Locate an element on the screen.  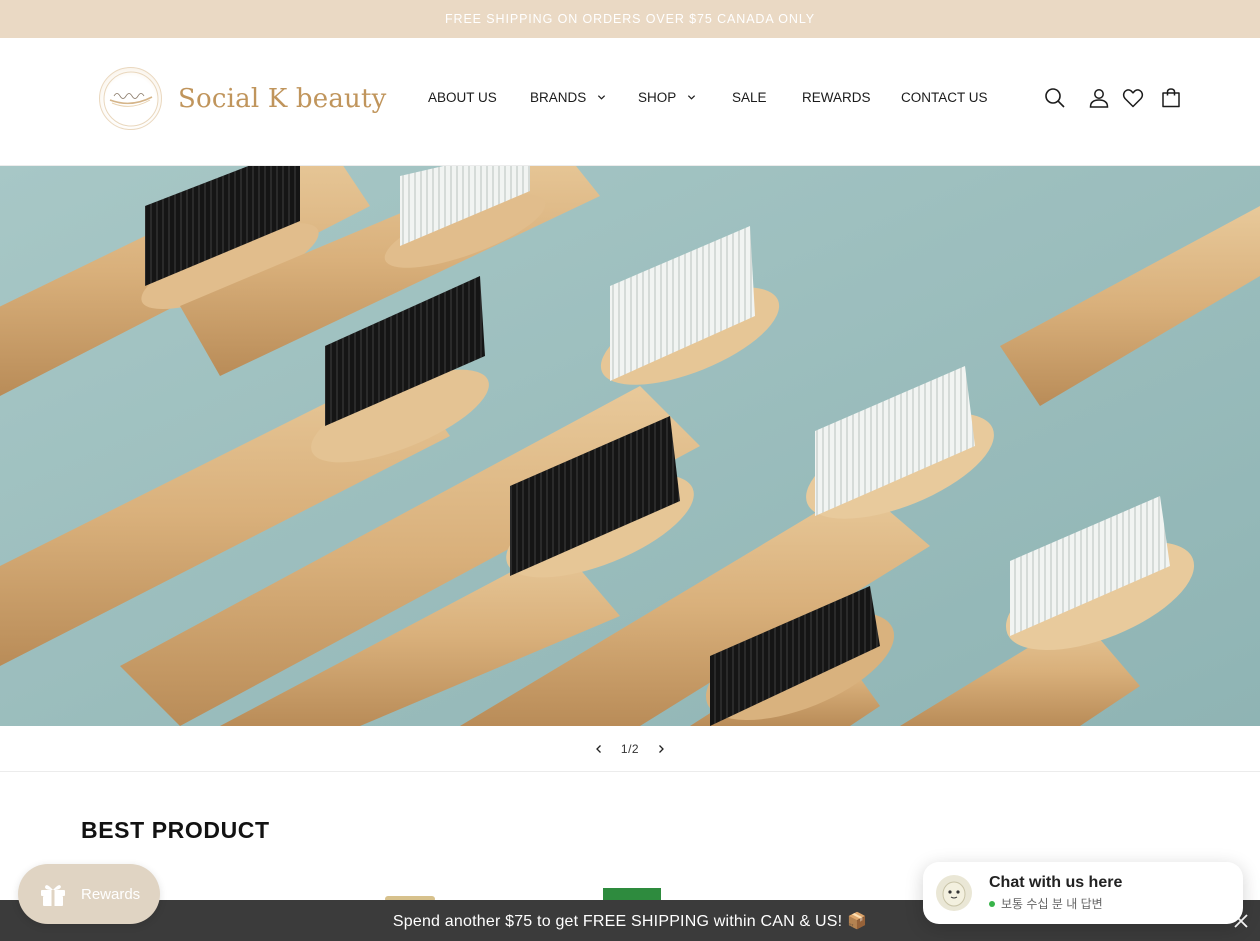
chat-widget: Chat with us here 보통 수십 분 내 답변 is located at coordinates (1083, 893).